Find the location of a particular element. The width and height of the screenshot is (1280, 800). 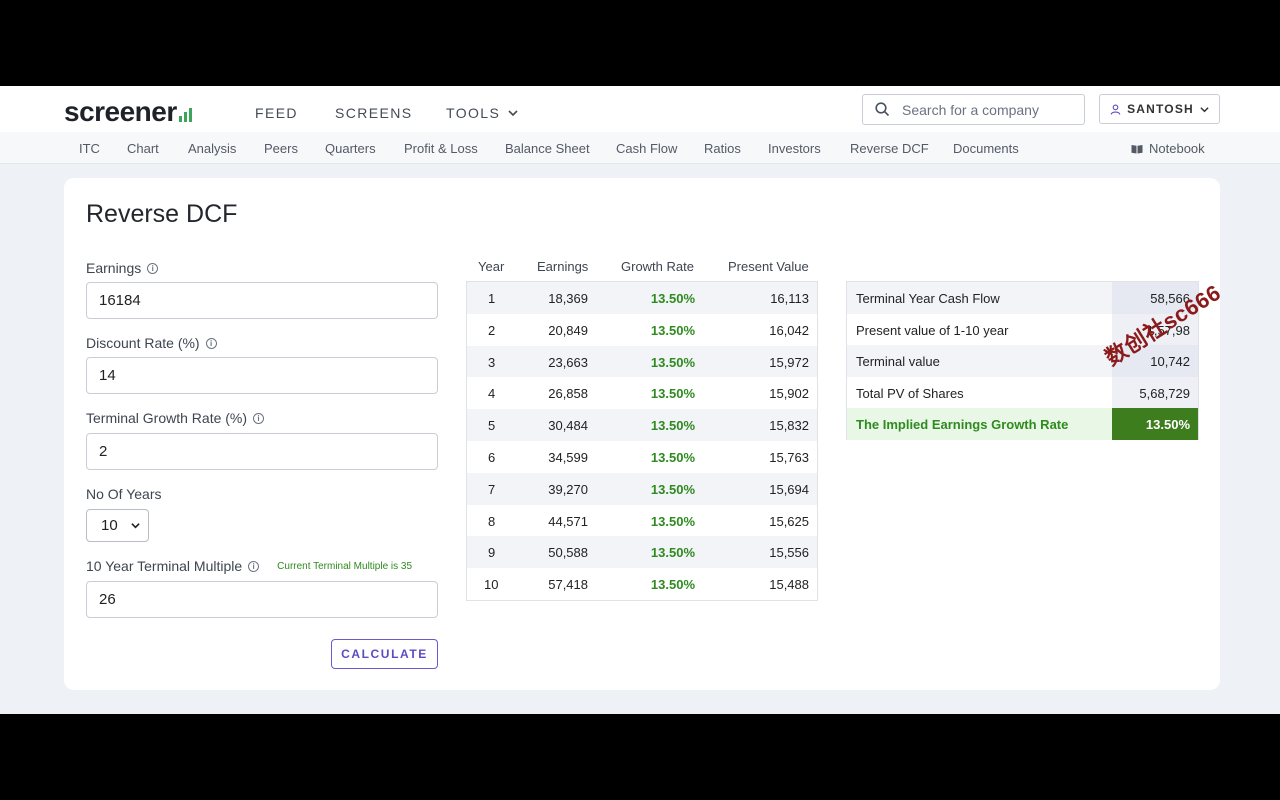

logo-text: screener is located at coordinates (120, 111).